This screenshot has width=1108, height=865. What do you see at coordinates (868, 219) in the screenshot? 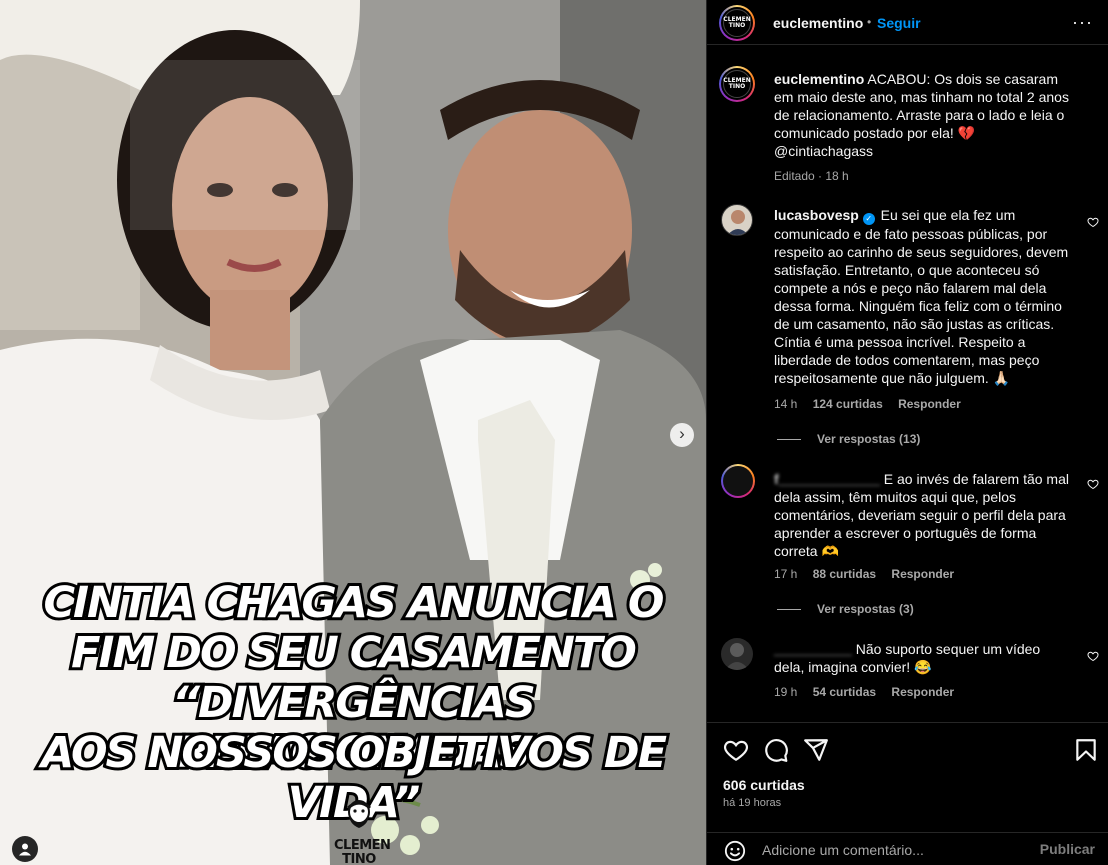
I see `verified-badge-icon: ✓` at bounding box center [868, 219].